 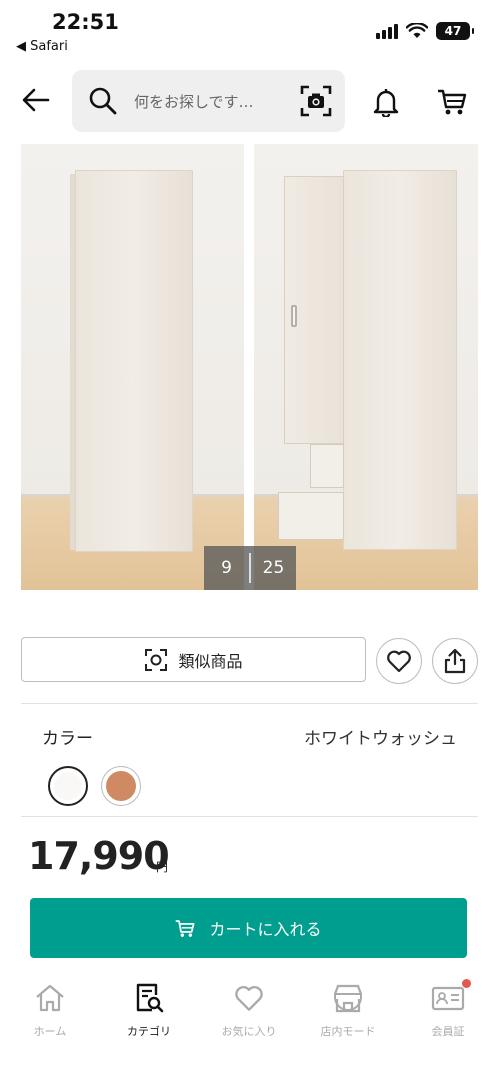 What do you see at coordinates (448, 998) in the screenshot?
I see `member-card-icon` at bounding box center [448, 998].